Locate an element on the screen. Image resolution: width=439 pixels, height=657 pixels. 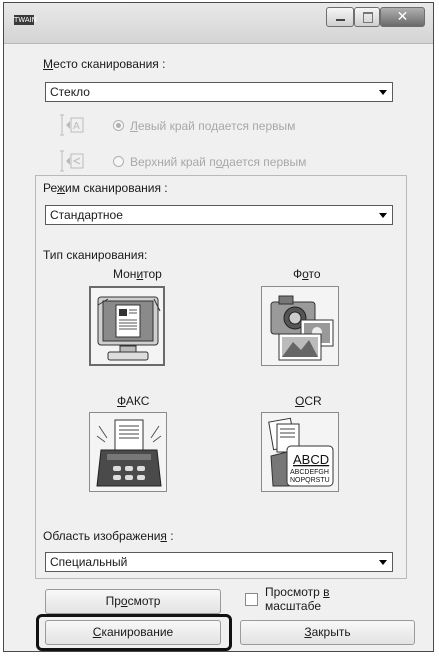
image-area-label: Область изображения : is located at coordinates (108, 536).